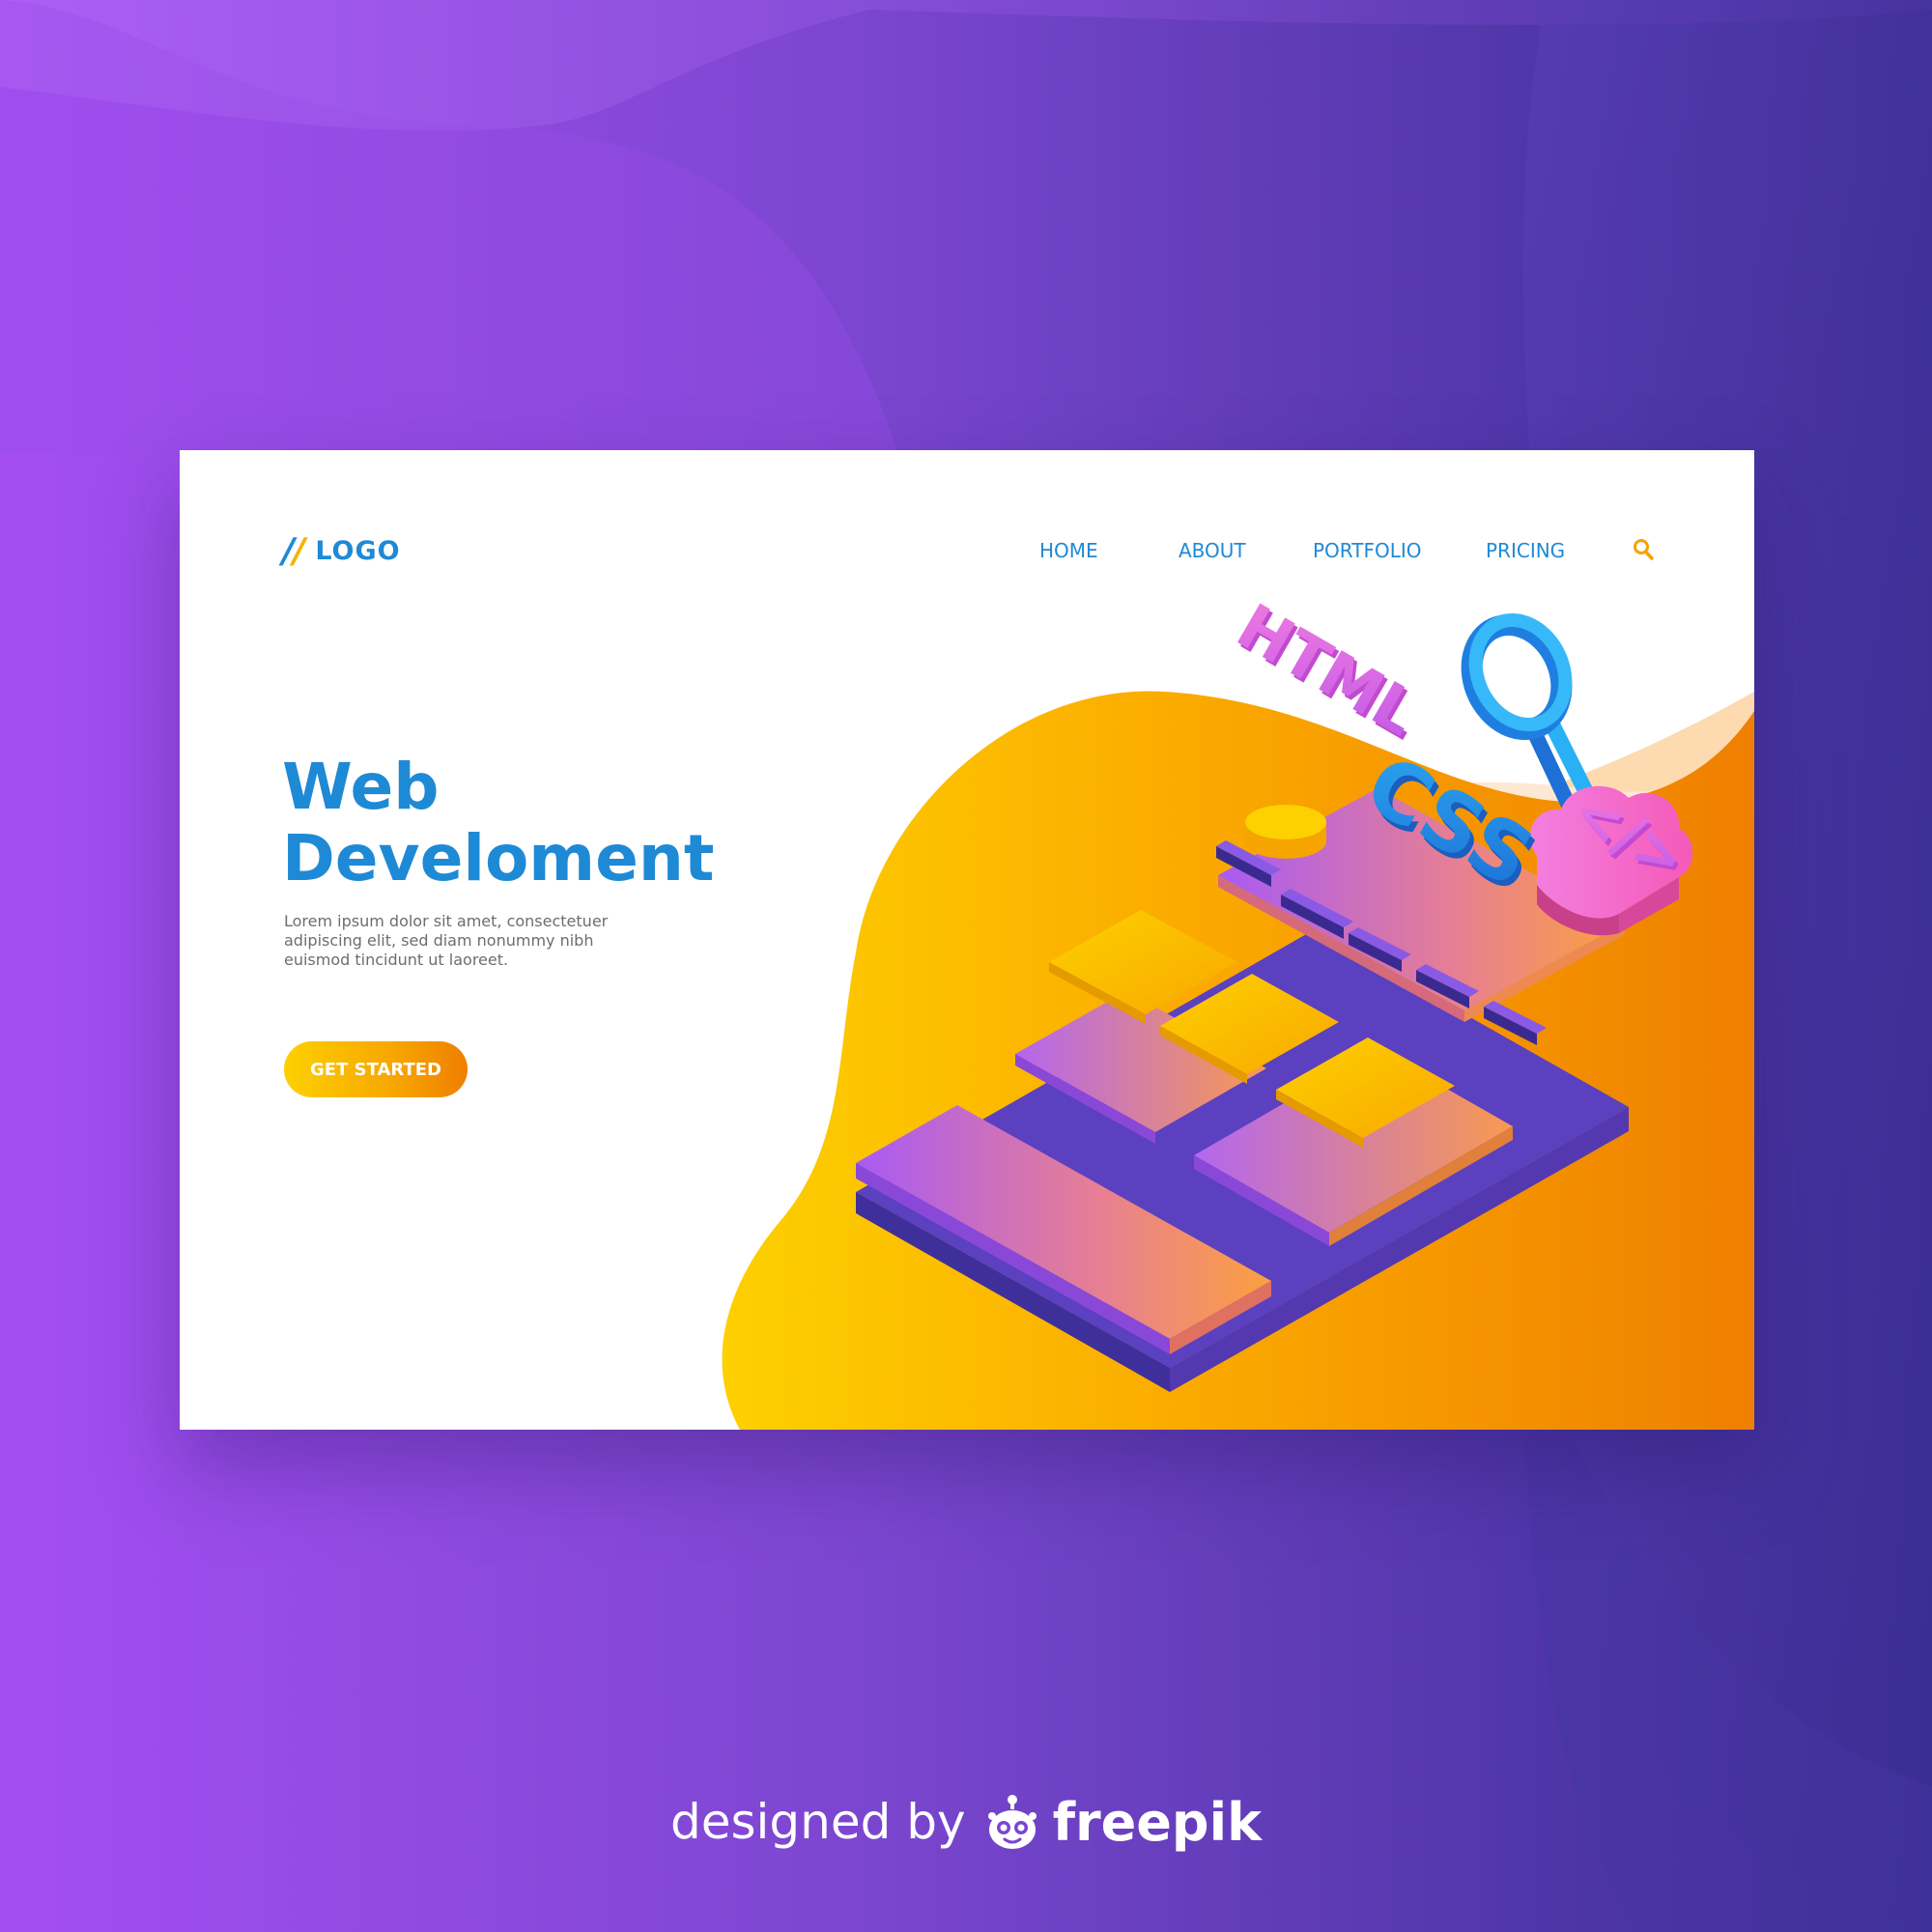 This screenshot has width=1932, height=1932. I want to click on page-title: Web Develoment, so click(498, 823).